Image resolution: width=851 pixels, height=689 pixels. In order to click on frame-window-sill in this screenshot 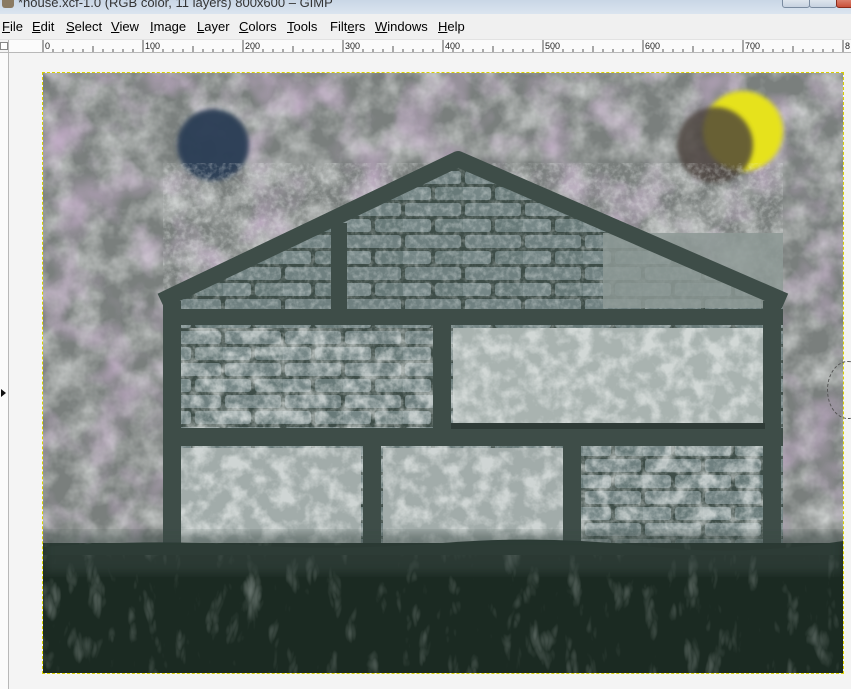, I will do `click(608, 426)`.